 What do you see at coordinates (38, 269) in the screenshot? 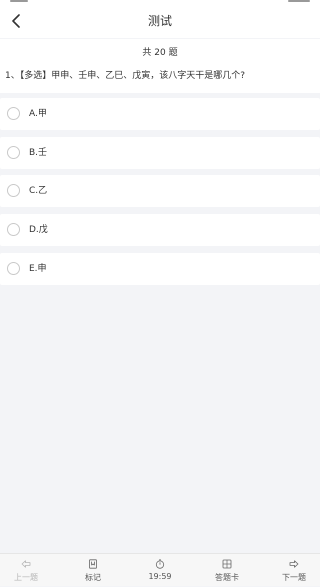
I see `option-label: E.申` at bounding box center [38, 269].